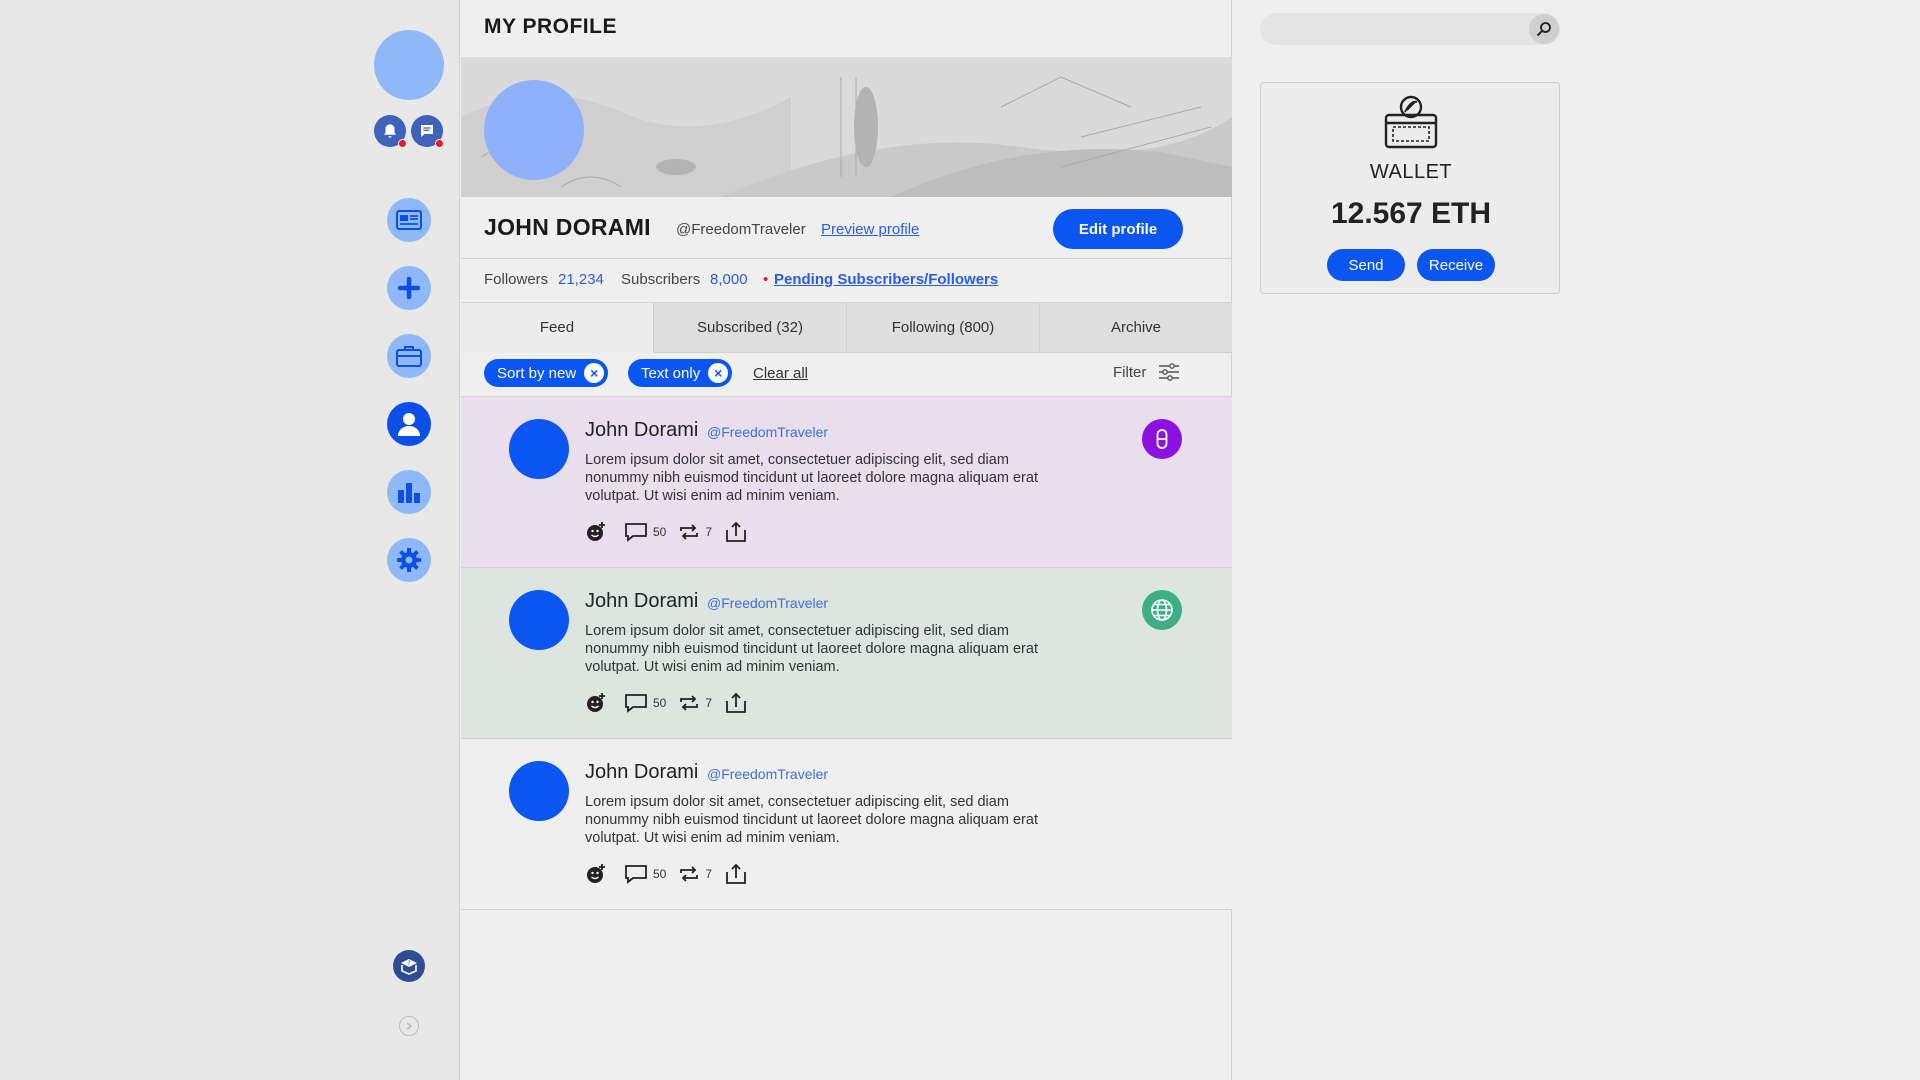  I want to click on gear-icon, so click(409, 560).